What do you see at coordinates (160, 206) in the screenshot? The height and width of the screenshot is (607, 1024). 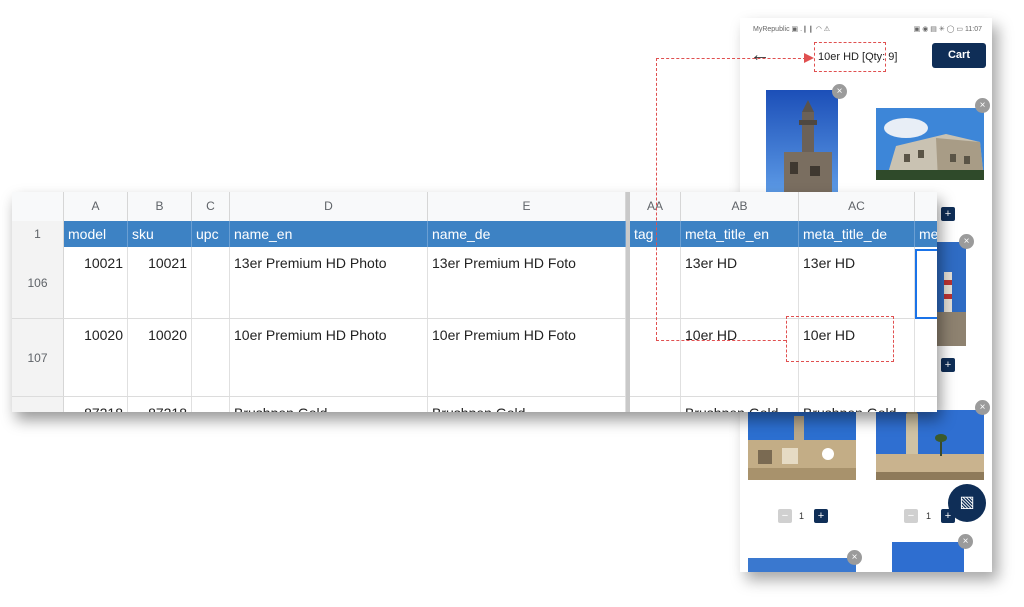 I see `column-letter-b: B` at bounding box center [160, 206].